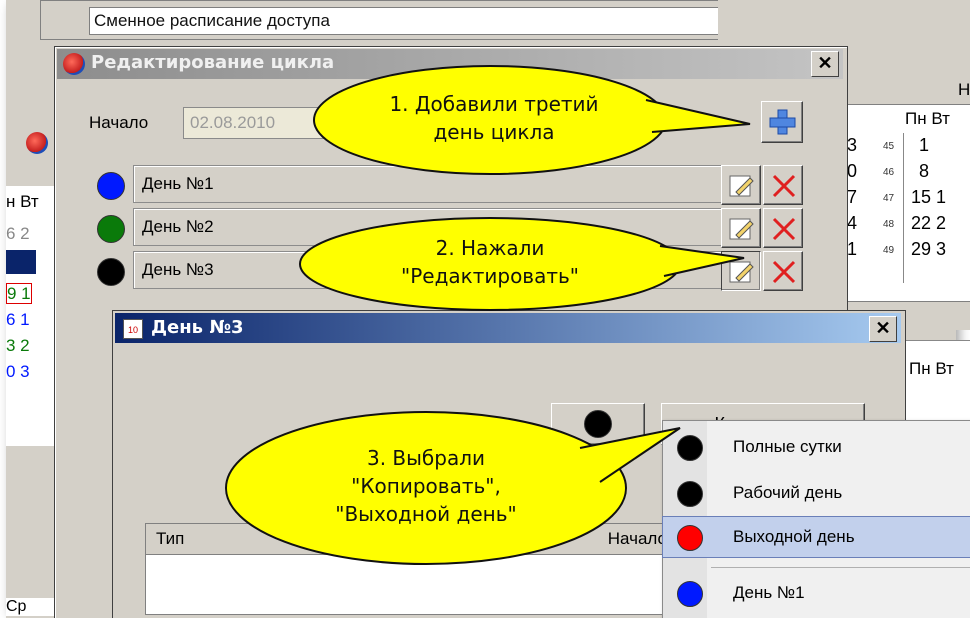 Image resolution: width=970 pixels, height=618 pixels. What do you see at coordinates (490, 262) in the screenshot?
I see `callout-2: 2. Нажали "Редактировать"` at bounding box center [490, 262].